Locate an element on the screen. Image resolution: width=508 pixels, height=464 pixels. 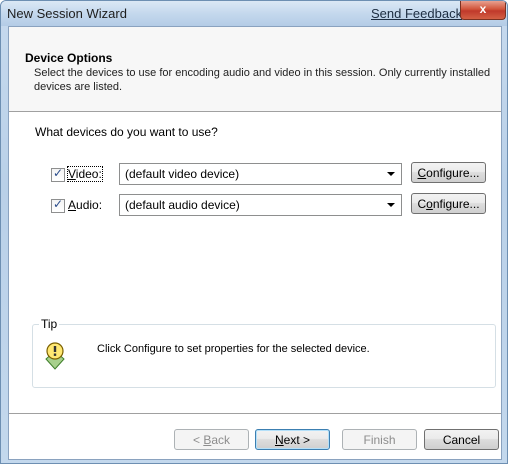
back-button: < Back is located at coordinates (211, 439).